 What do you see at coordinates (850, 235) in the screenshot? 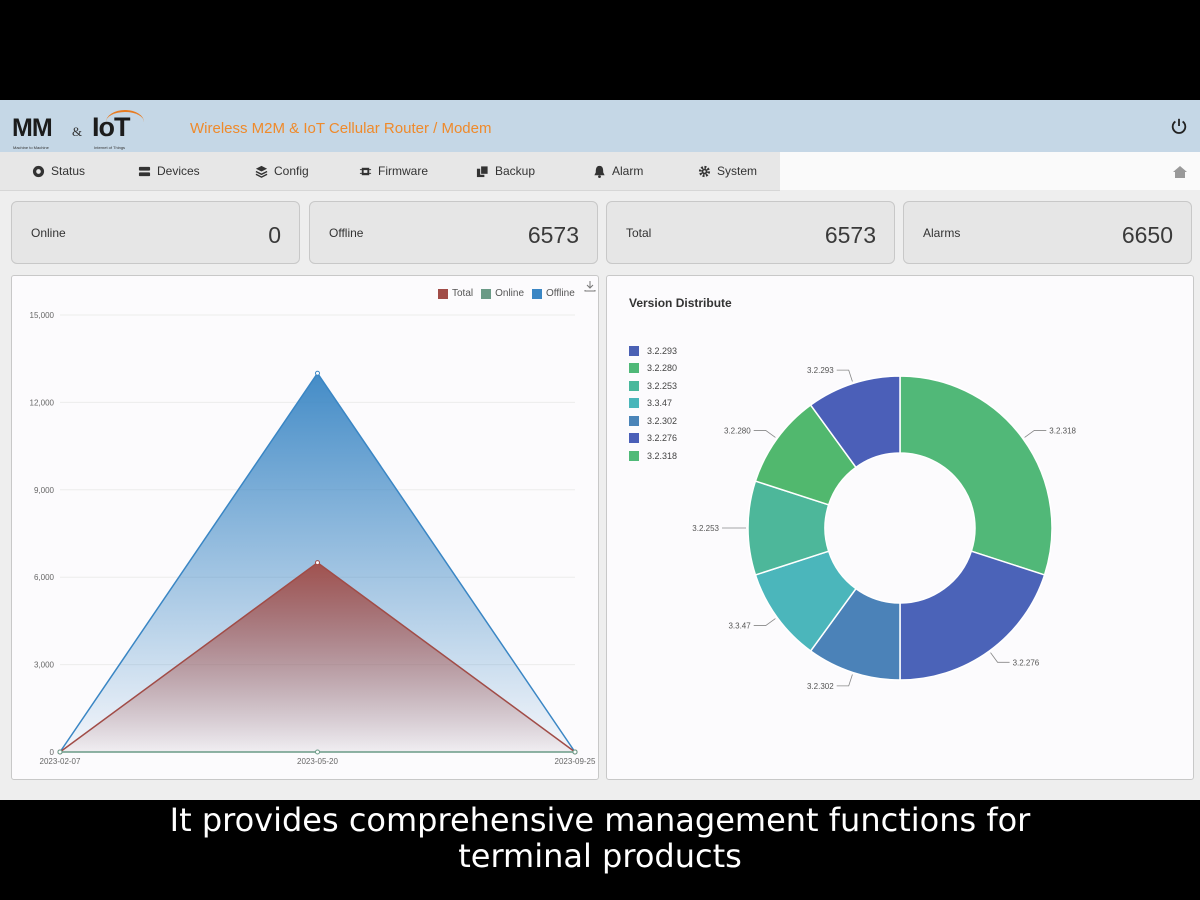
I see `card-total-value: 6573` at bounding box center [850, 235].